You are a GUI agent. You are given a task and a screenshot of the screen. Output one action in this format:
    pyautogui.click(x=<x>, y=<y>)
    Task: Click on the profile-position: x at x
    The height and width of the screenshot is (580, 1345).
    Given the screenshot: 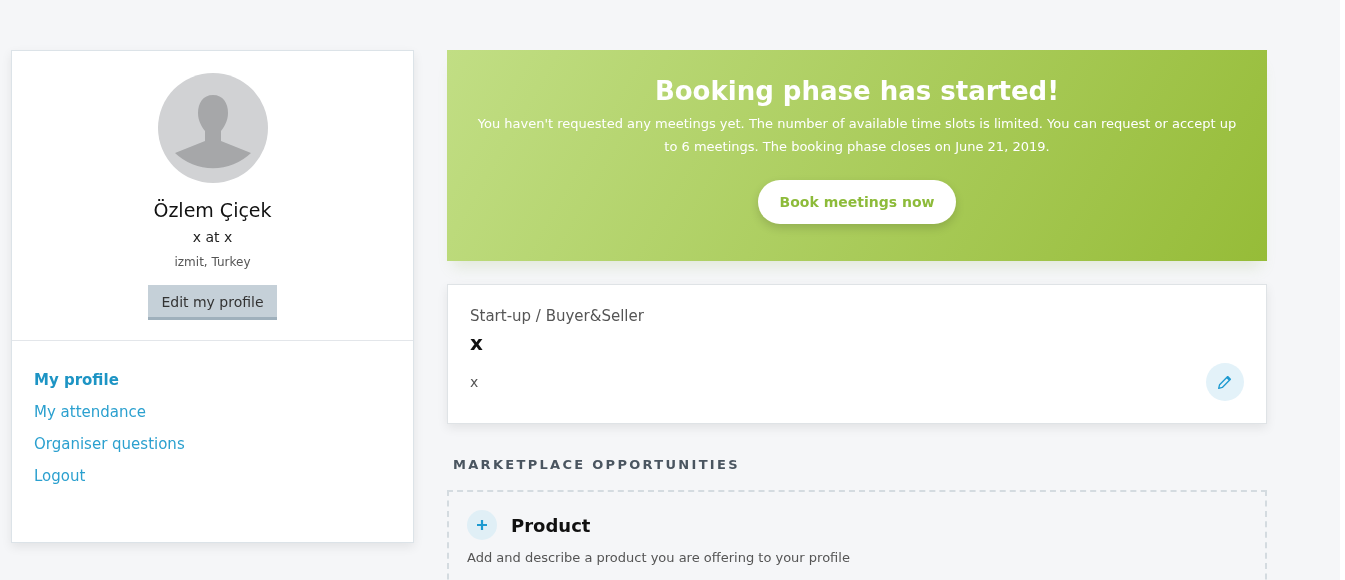 What is the action you would take?
    pyautogui.click(x=212, y=237)
    